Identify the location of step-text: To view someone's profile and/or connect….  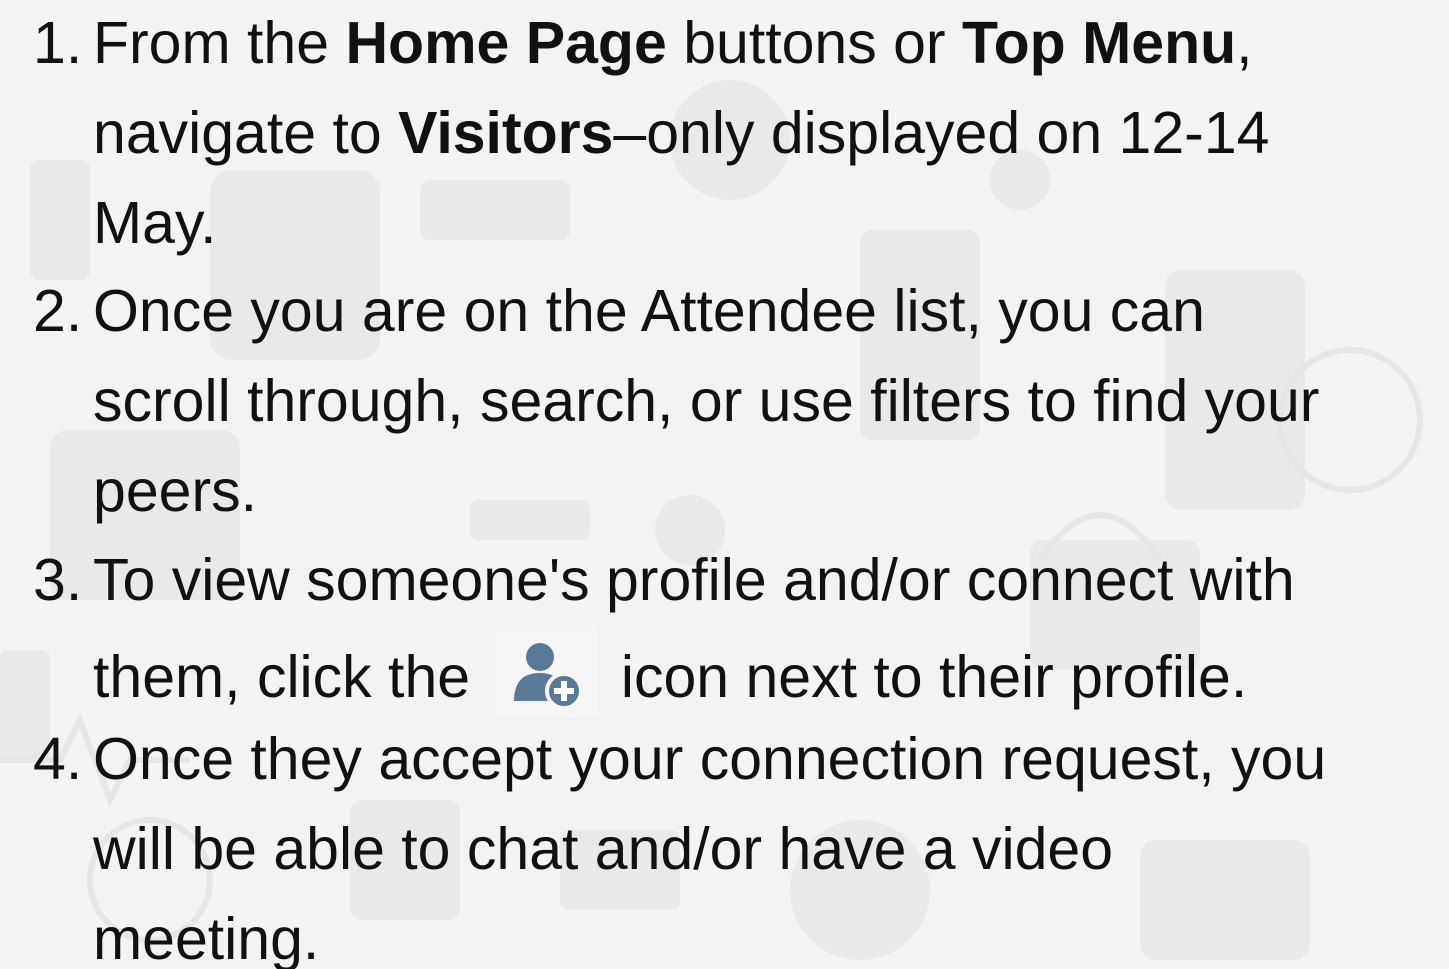
(694, 580).